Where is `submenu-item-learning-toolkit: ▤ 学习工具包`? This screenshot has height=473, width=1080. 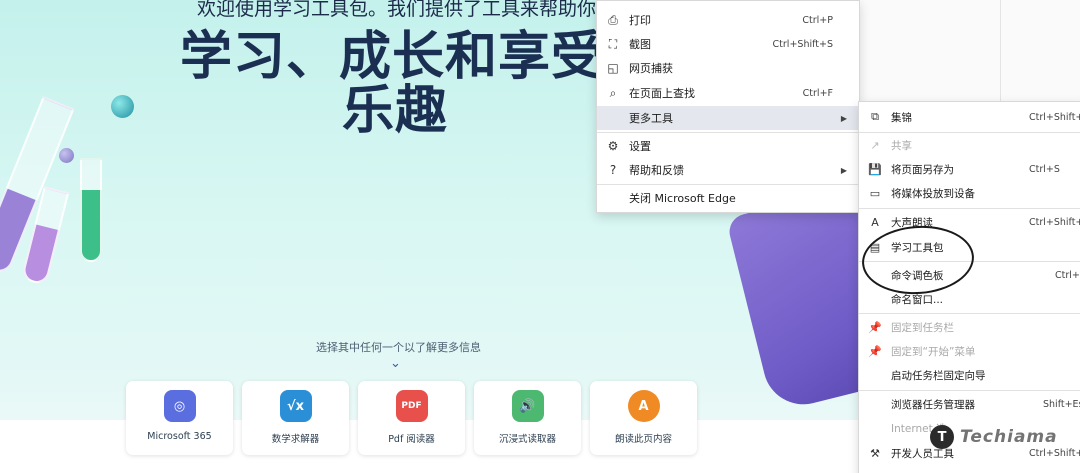 submenu-item-learning-toolkit: ▤ 学习工具包 is located at coordinates (969, 247).